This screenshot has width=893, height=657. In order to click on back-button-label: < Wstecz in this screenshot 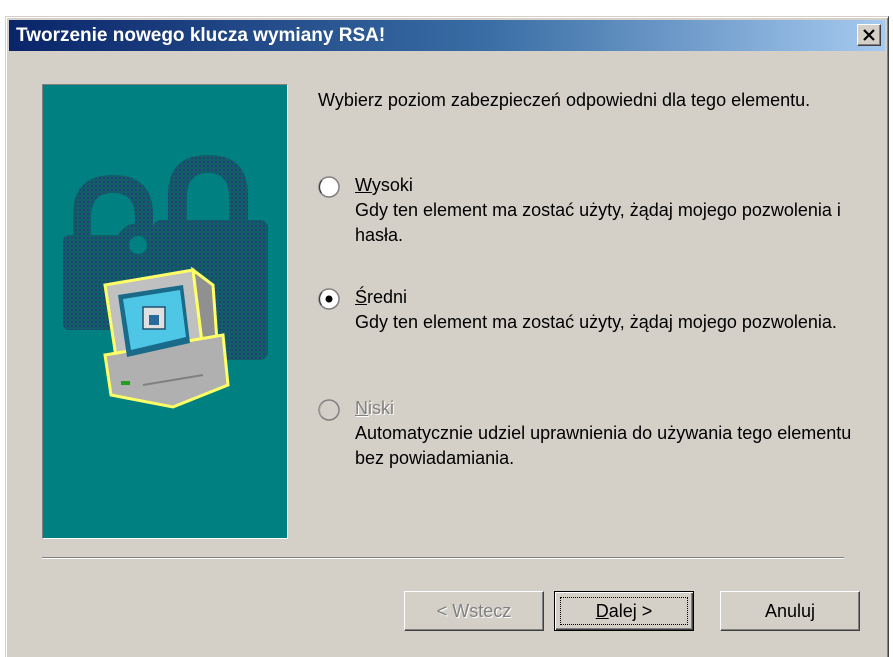, I will do `click(474, 610)`.